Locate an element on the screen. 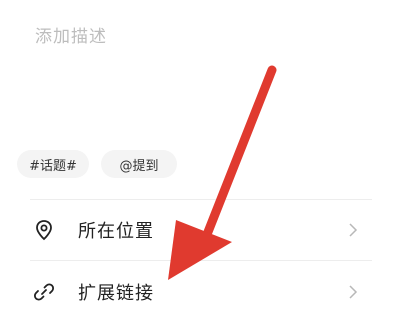 The width and height of the screenshot is (400, 314). extension-link-label: 扩展链接 is located at coordinates (116, 293).